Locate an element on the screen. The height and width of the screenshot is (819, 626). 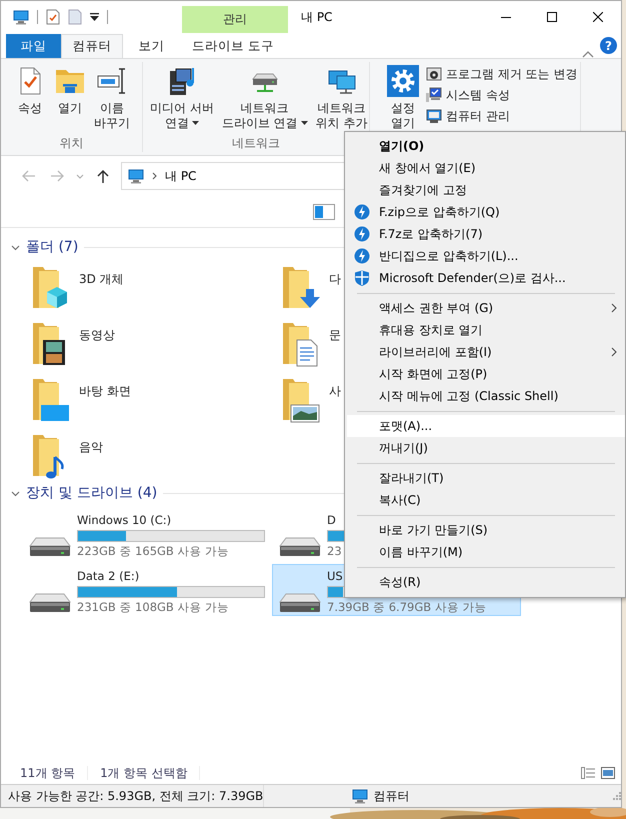
selection-count: 1개 항목 선택함 is located at coordinates (144, 773).